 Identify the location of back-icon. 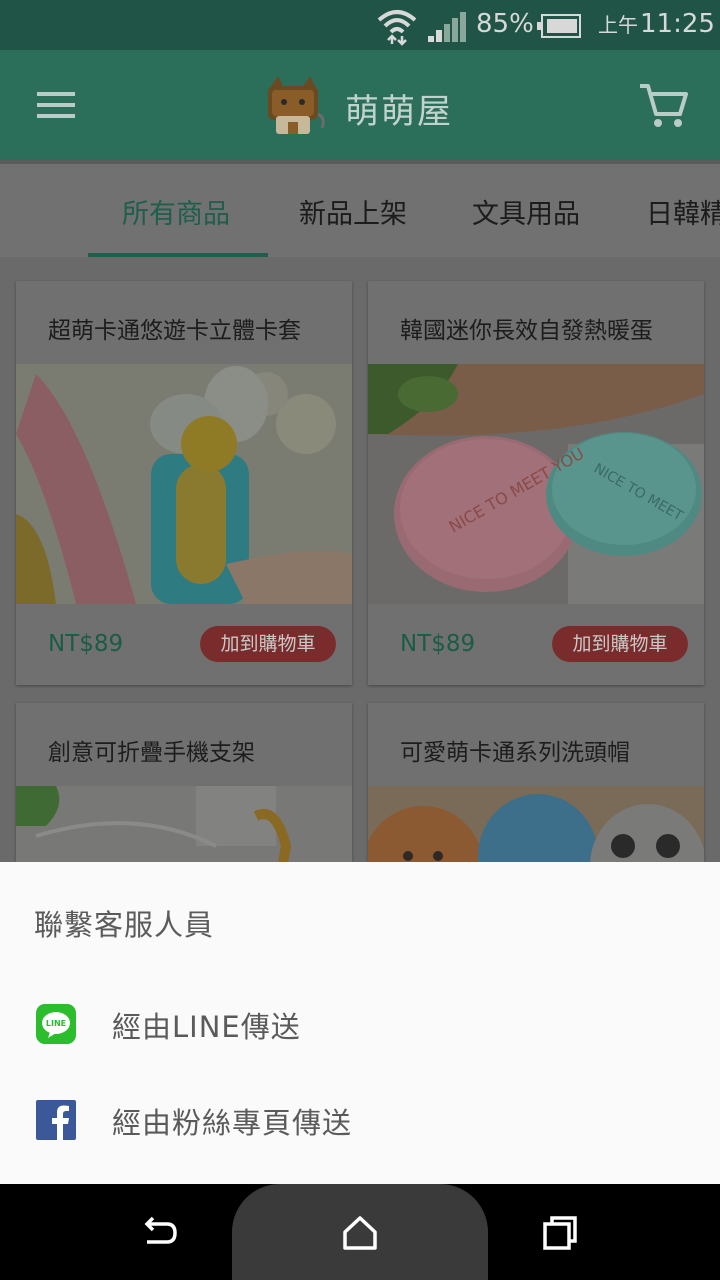
(160, 1233).